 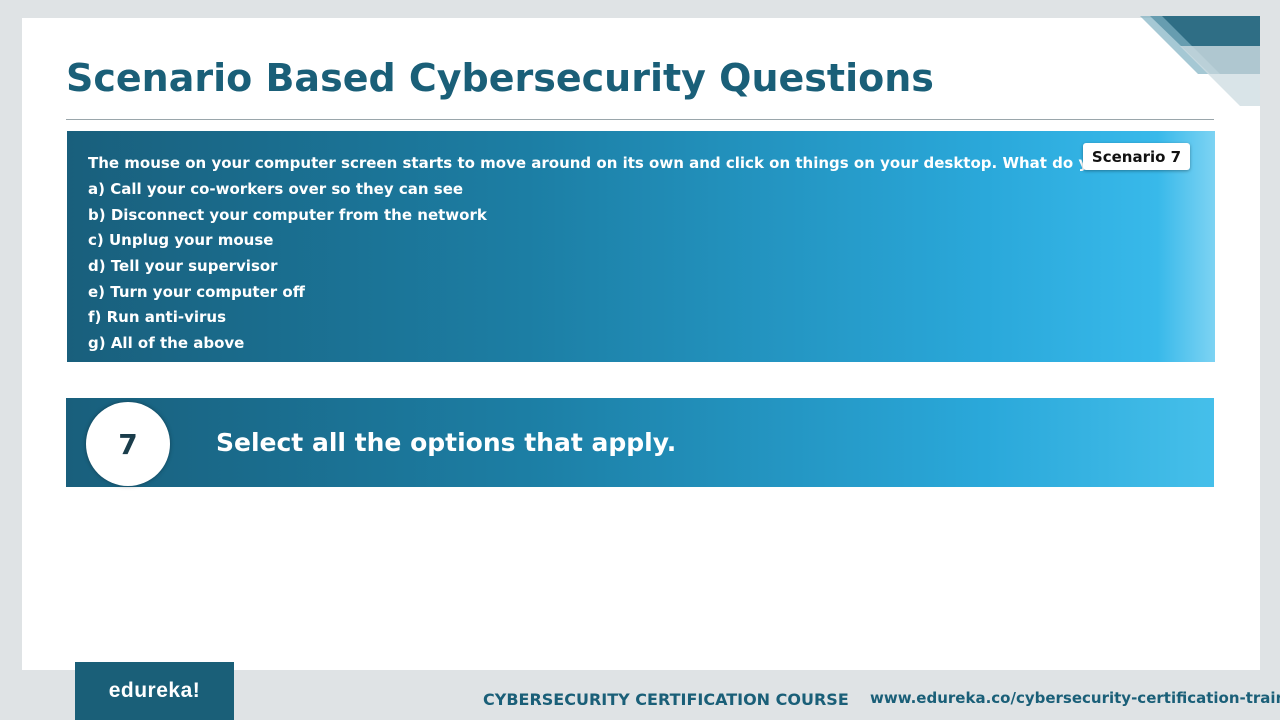 I want to click on option-g: g) All of the above, so click(x=166, y=343).